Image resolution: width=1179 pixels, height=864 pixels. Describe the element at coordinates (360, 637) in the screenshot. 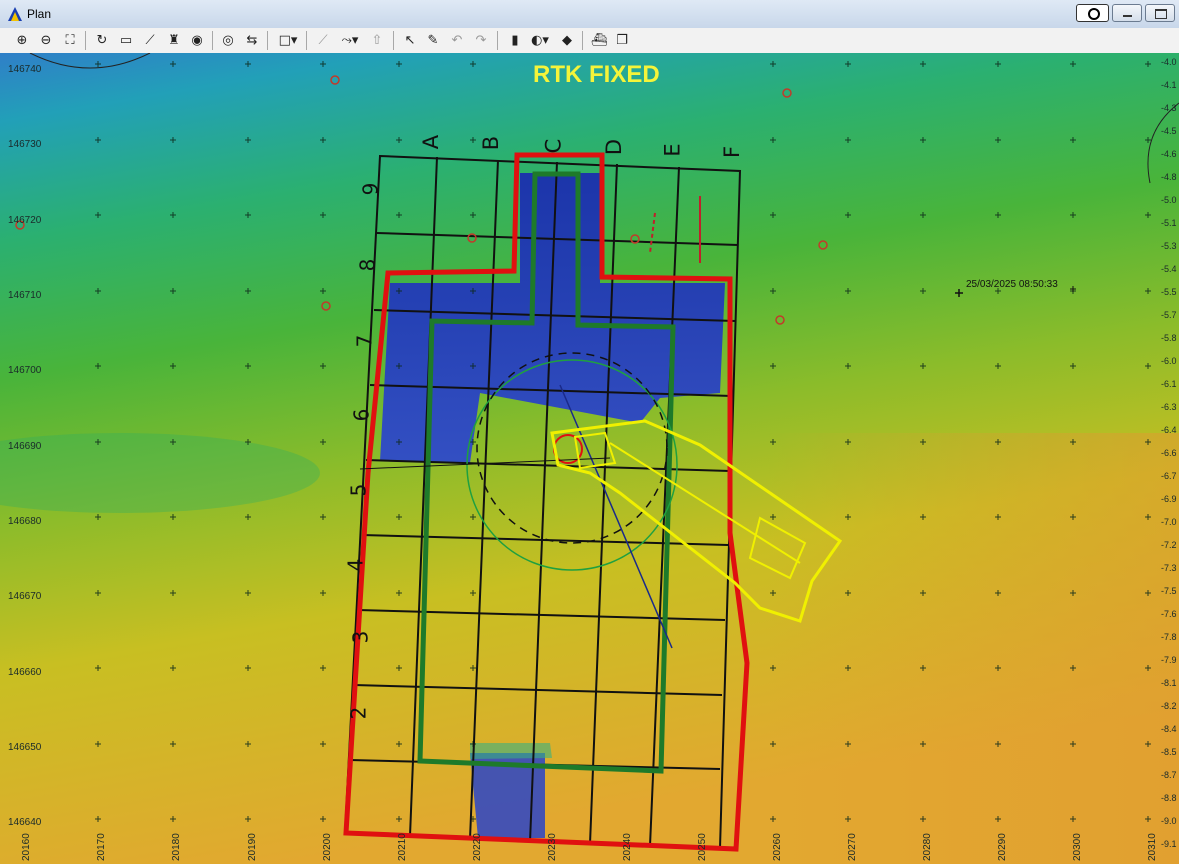

I see `grid-row-label: 3` at that location.